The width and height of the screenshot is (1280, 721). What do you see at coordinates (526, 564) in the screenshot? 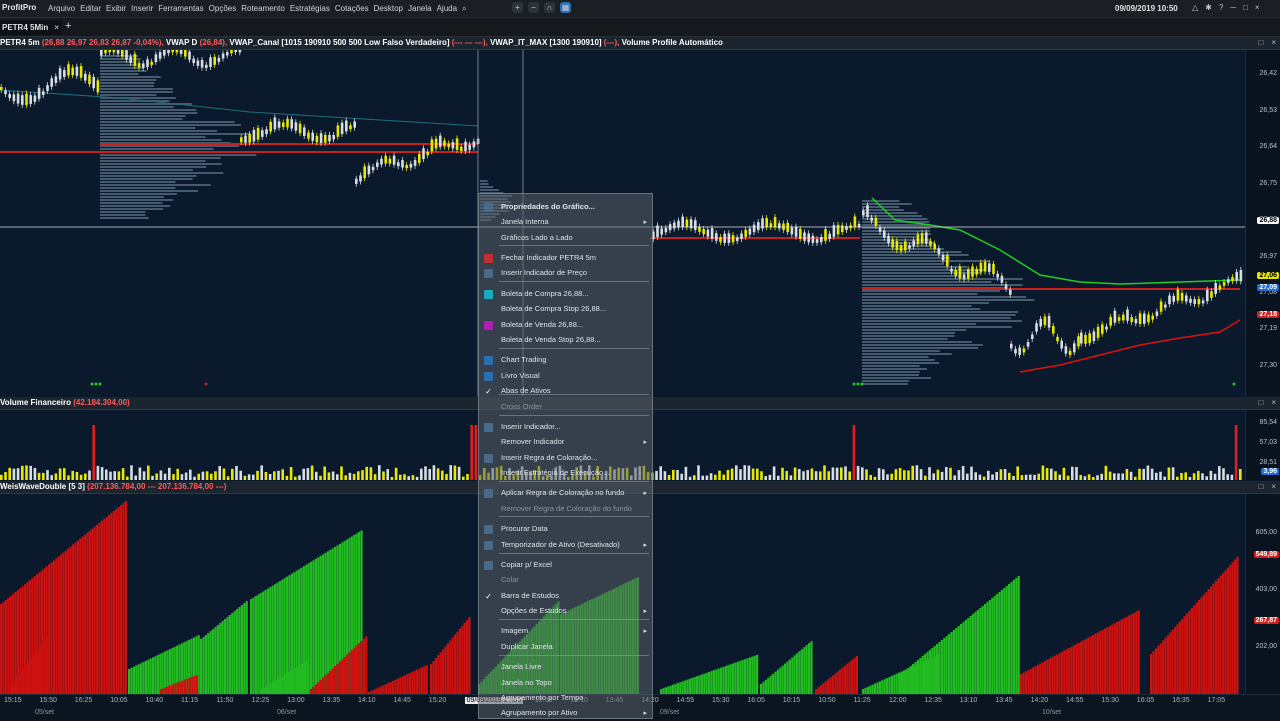
I see `context-menu-item: Copiar p/ Excel` at bounding box center [526, 564].